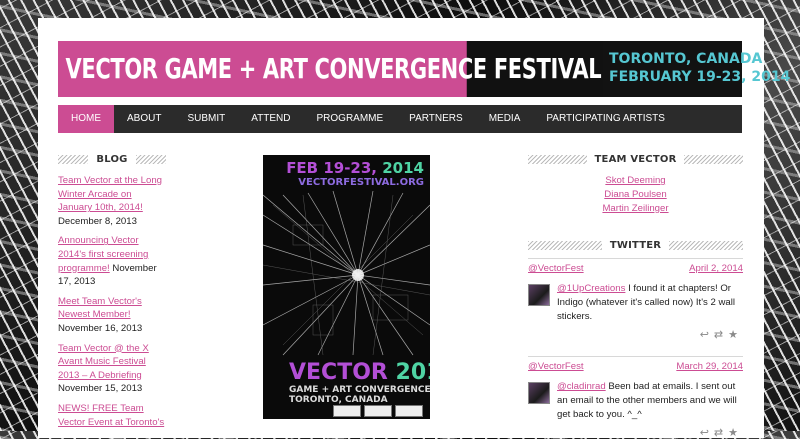  What do you see at coordinates (100, 328) in the screenshot?
I see `blog-post-date: November 16, 2013` at bounding box center [100, 328].